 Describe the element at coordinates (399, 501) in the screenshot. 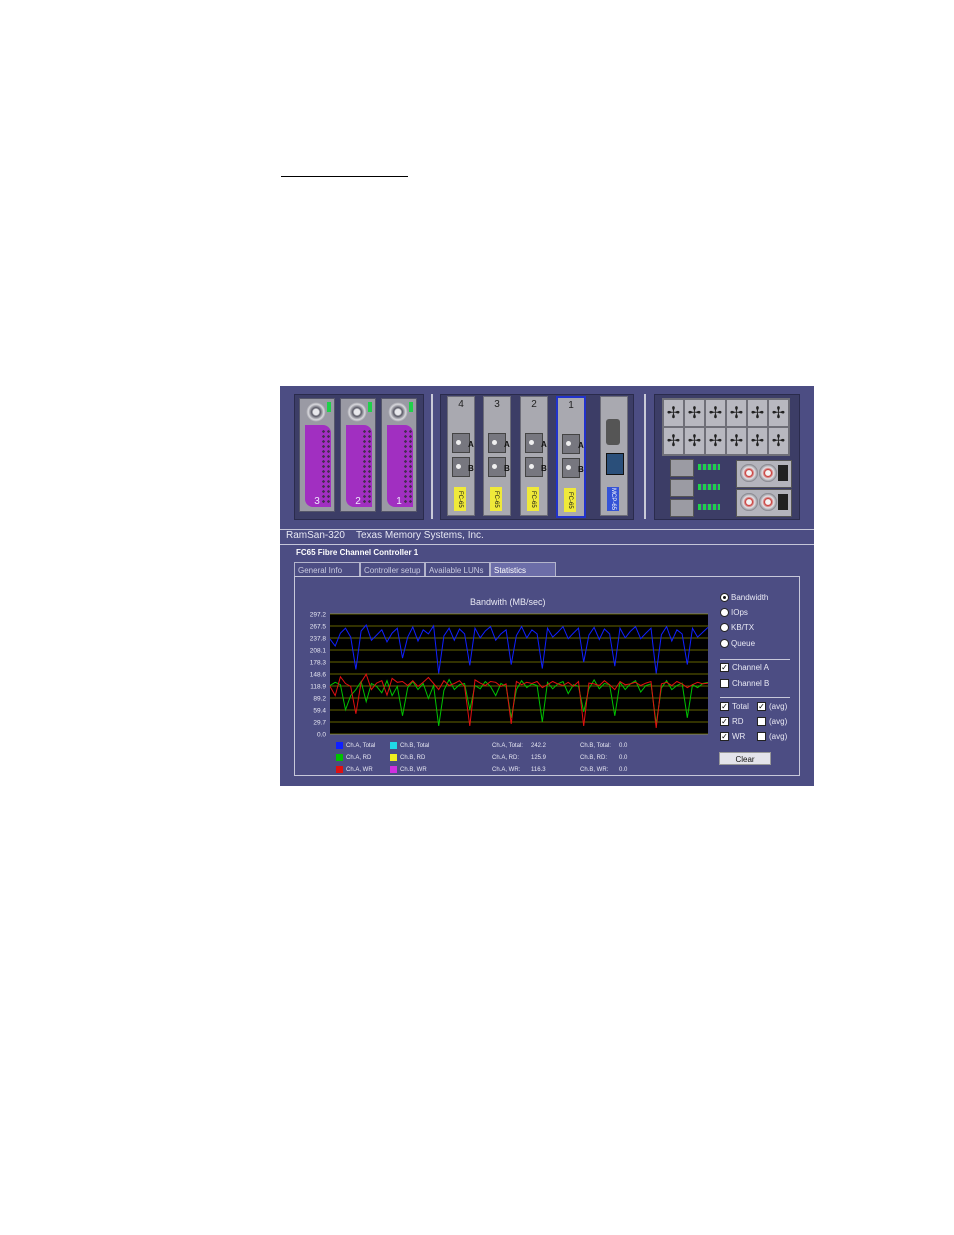

I see `drive-number: 1` at that location.